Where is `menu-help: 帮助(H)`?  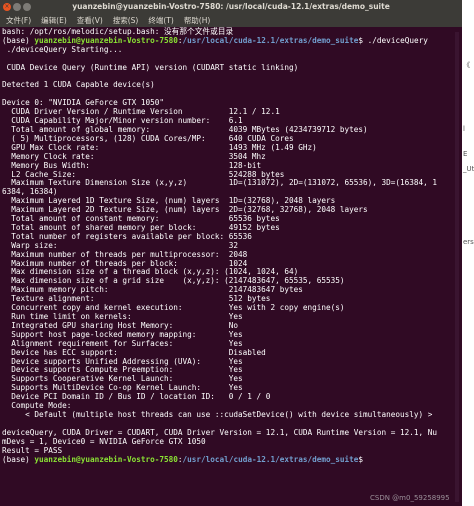 menu-help: 帮助(H) is located at coordinates (197, 20).